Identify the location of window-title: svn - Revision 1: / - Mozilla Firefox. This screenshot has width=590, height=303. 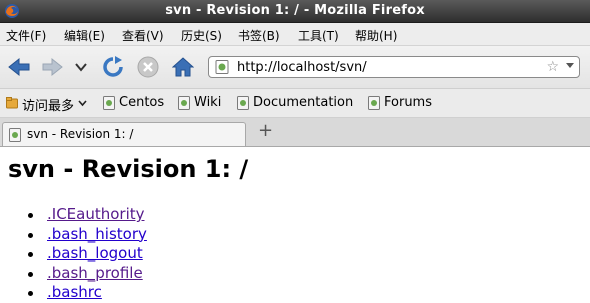
(295, 10).